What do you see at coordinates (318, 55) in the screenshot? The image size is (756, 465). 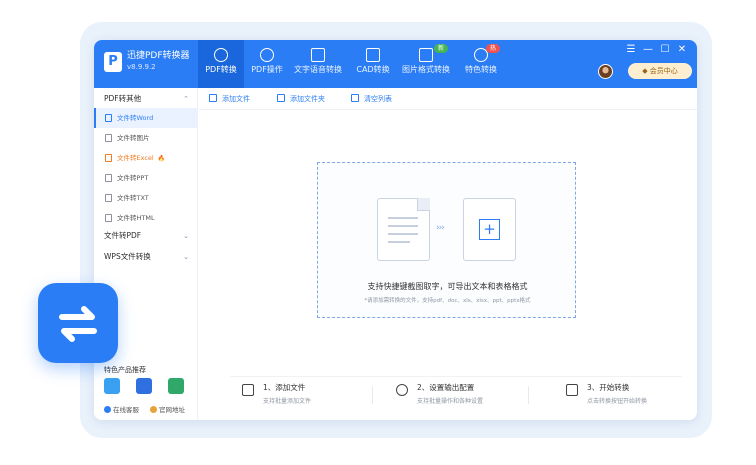 I see `voice-text-icon` at bounding box center [318, 55].